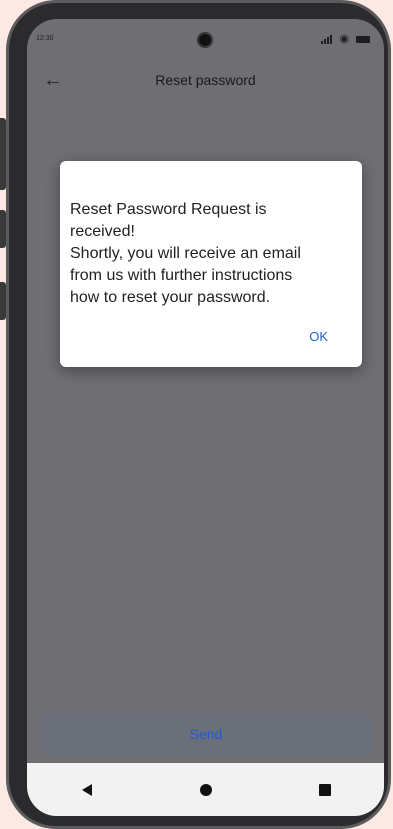  What do you see at coordinates (205, 40) in the screenshot?
I see `front-camera` at bounding box center [205, 40].